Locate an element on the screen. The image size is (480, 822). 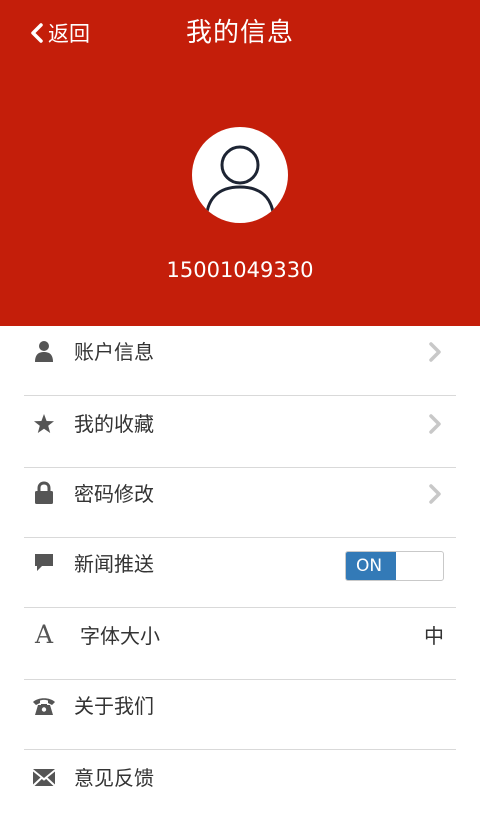
menu-item-font-size: A 字体大小 中 is located at coordinates (240, 645).